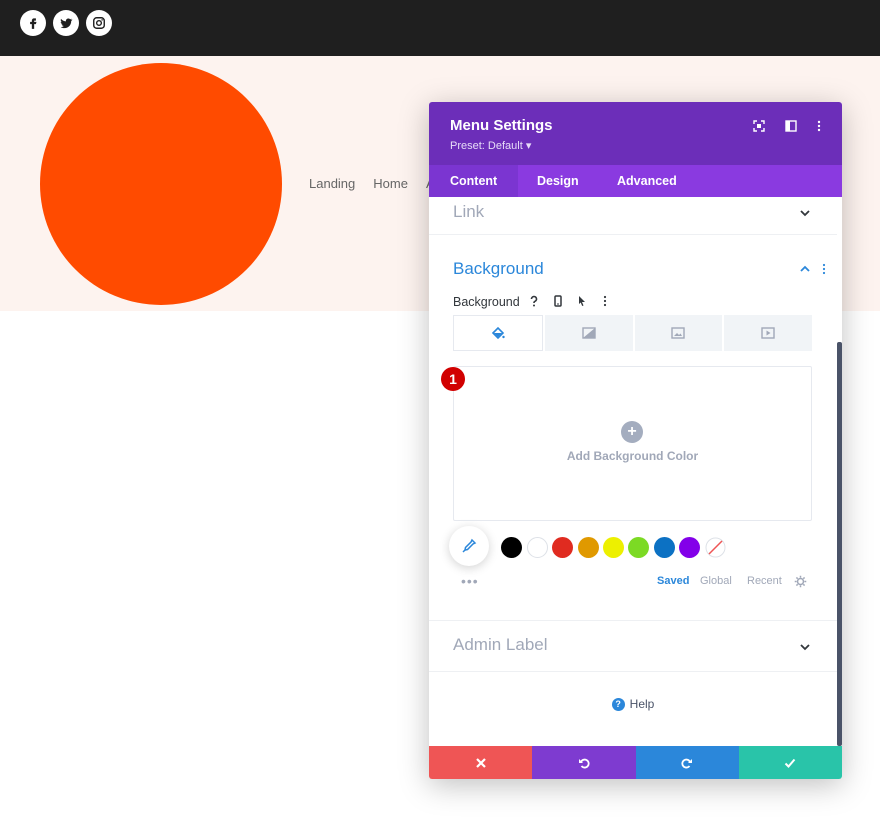  I want to click on check-icon, so click(790, 763).